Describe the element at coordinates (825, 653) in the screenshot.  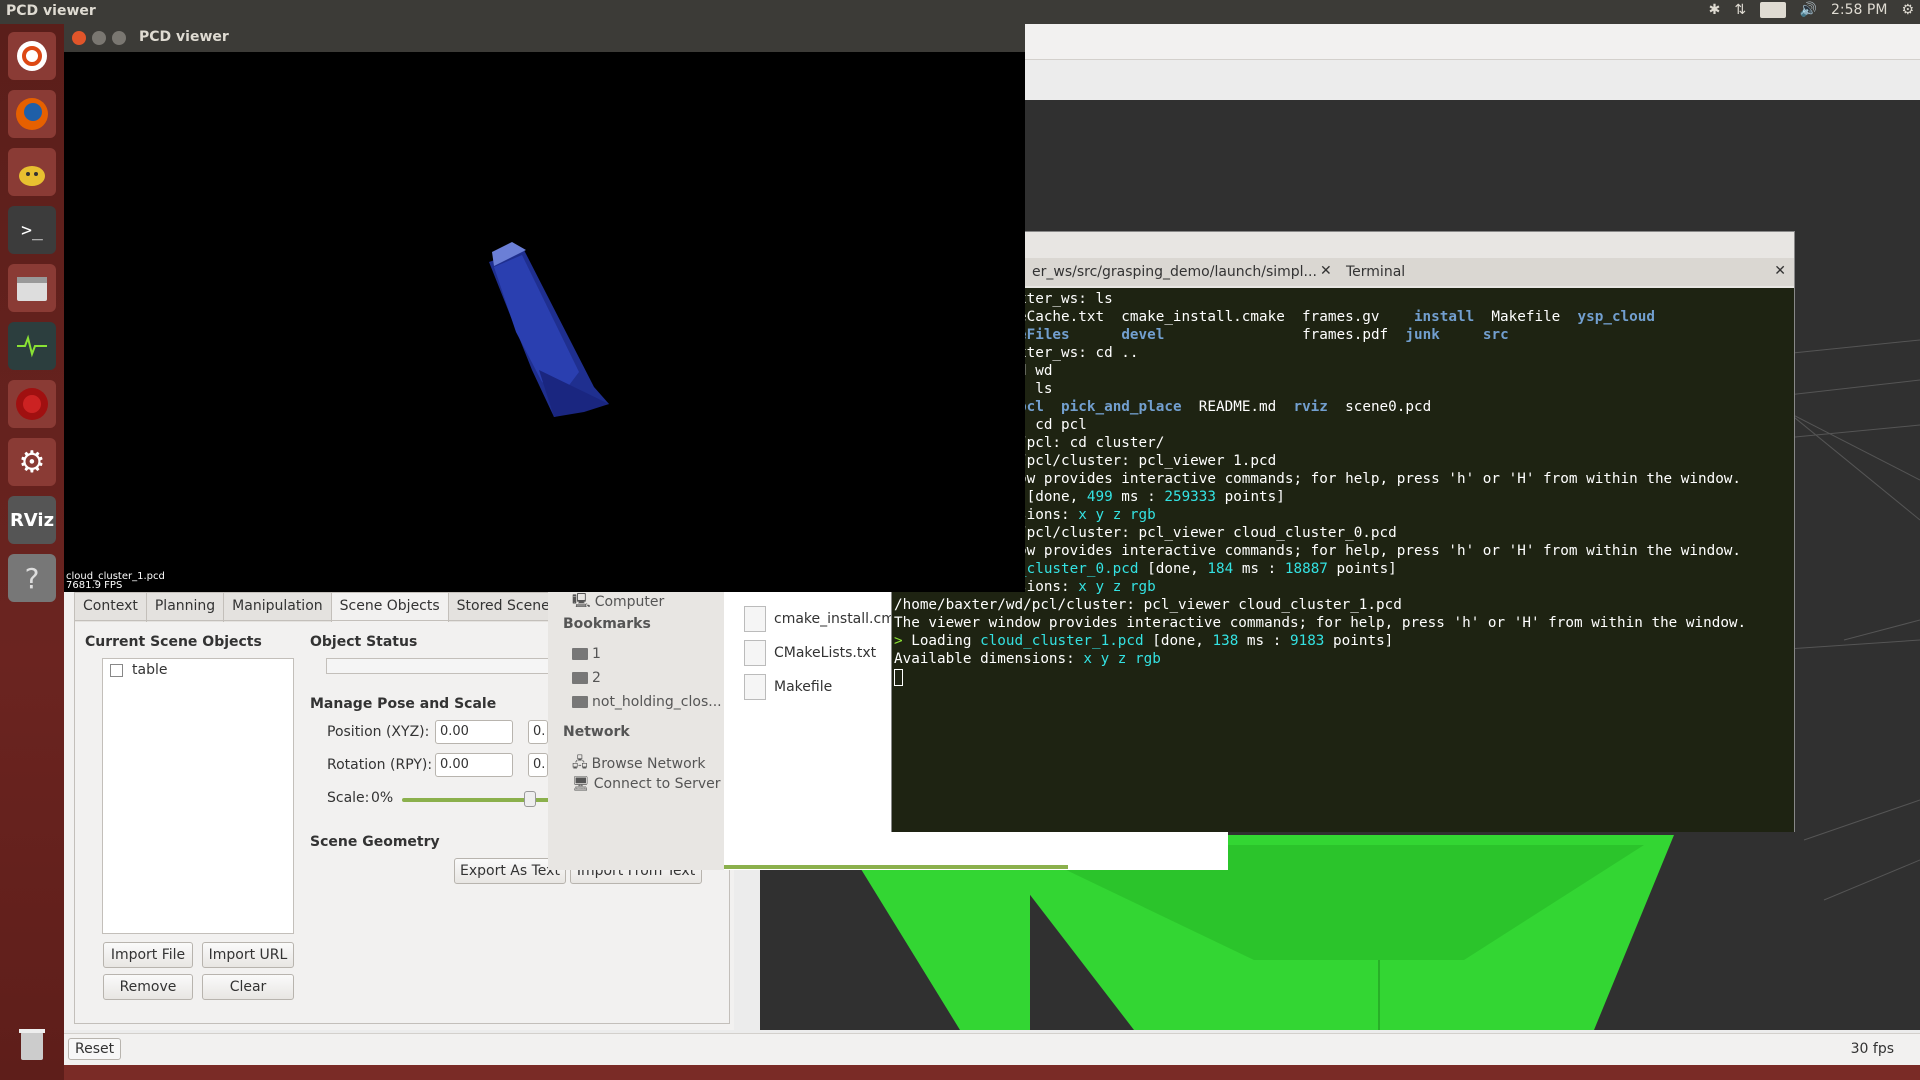
I see `file-item-label: CMakeLists.txt` at that location.